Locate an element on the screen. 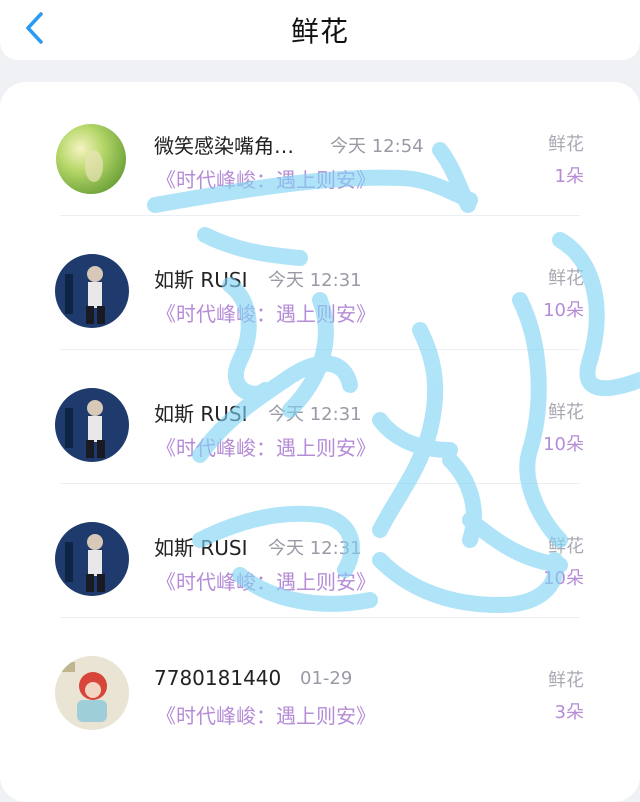  send-time: 今天 12:54 is located at coordinates (377, 146).